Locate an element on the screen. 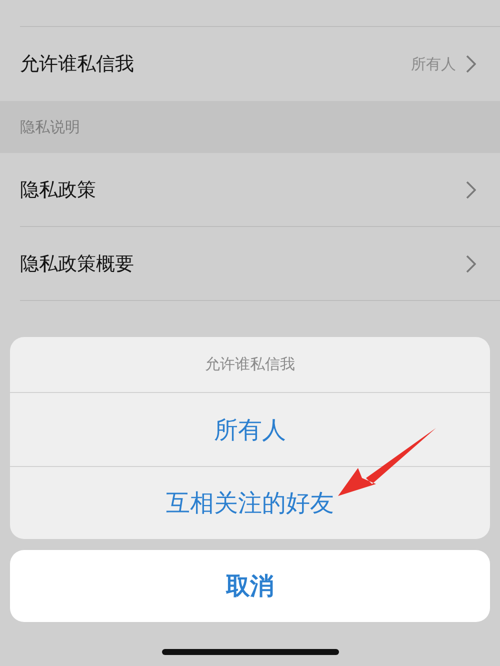  sheet-title: 允许谁私信我 is located at coordinates (250, 365).